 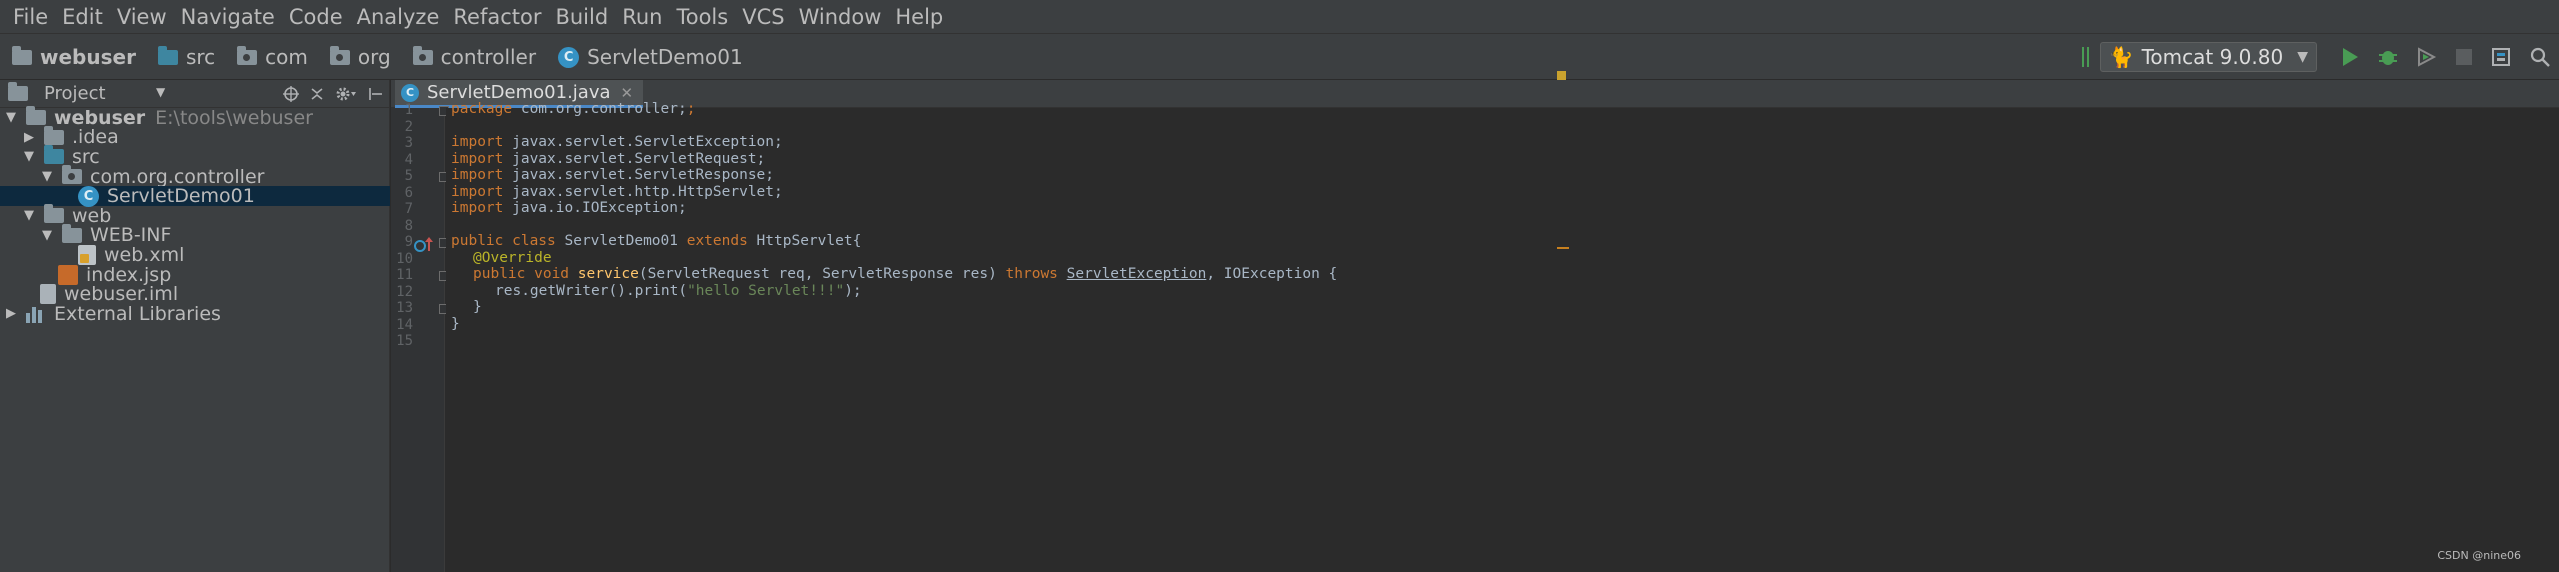 I want to click on project-structure-button, so click(x=2502, y=57).